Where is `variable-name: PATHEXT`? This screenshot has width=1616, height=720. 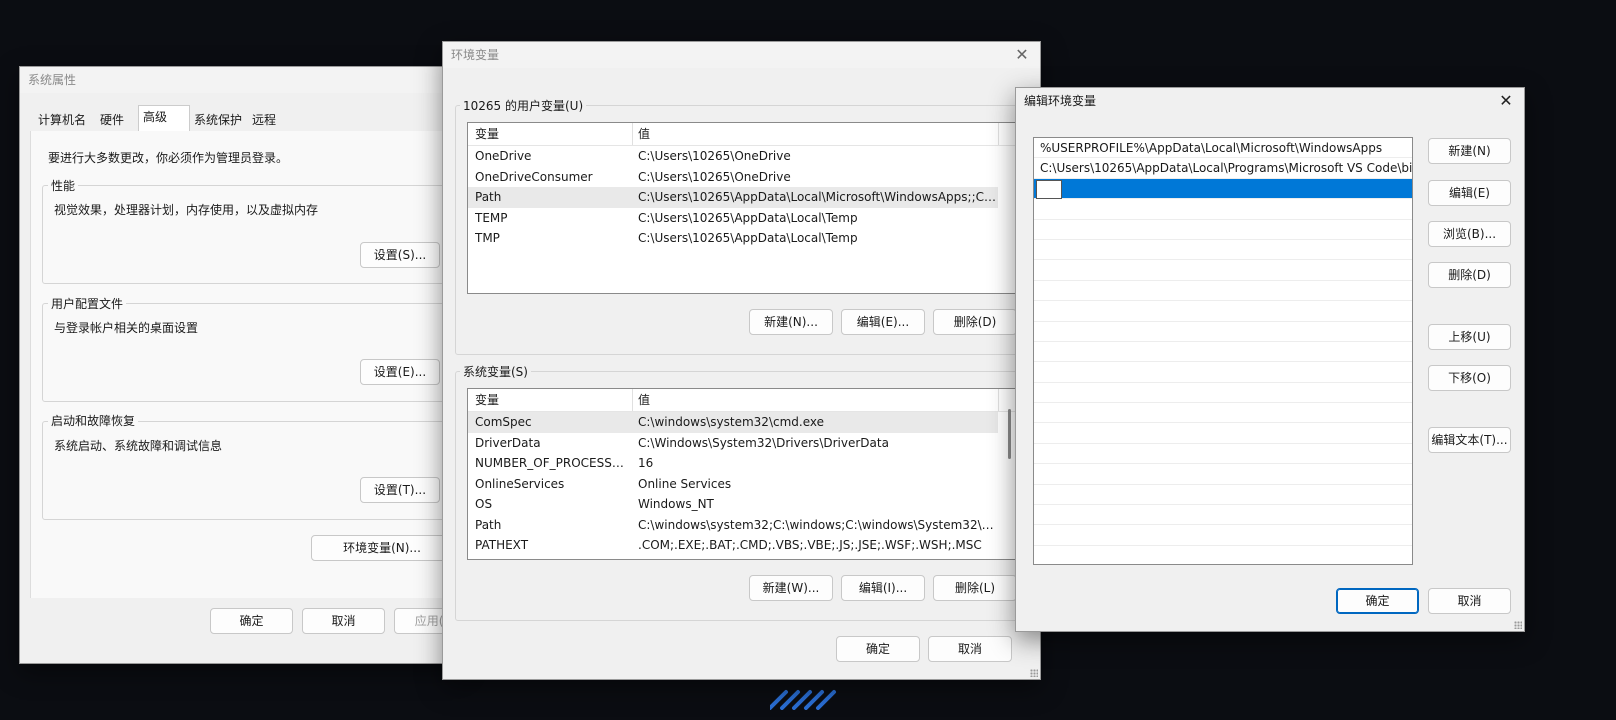
variable-name: PATHEXT is located at coordinates (502, 545).